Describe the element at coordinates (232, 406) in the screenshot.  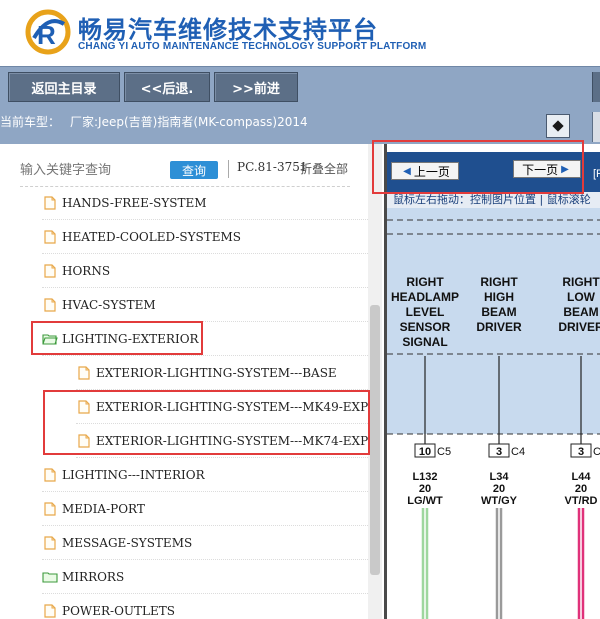
I see `tree-item-label: EXTERIOR-LIGHTING-SYSTEM---MK49-EXPOR` at that location.